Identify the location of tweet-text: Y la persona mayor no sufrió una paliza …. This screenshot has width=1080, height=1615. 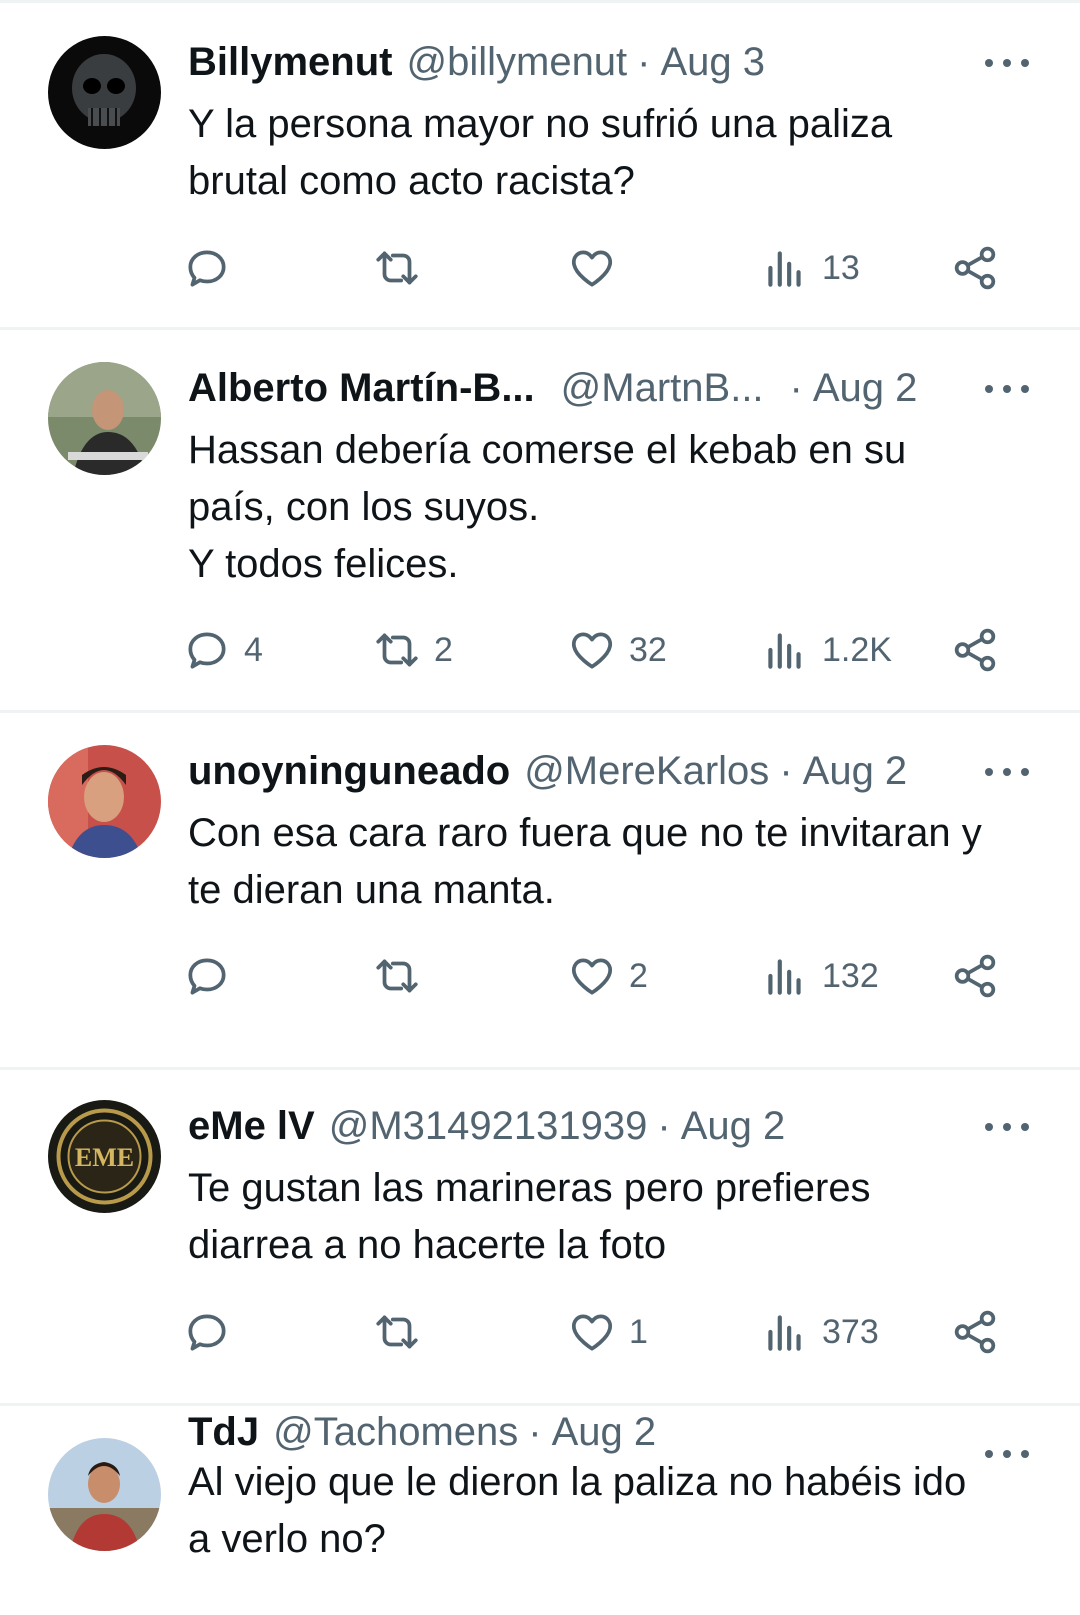
(540, 152).